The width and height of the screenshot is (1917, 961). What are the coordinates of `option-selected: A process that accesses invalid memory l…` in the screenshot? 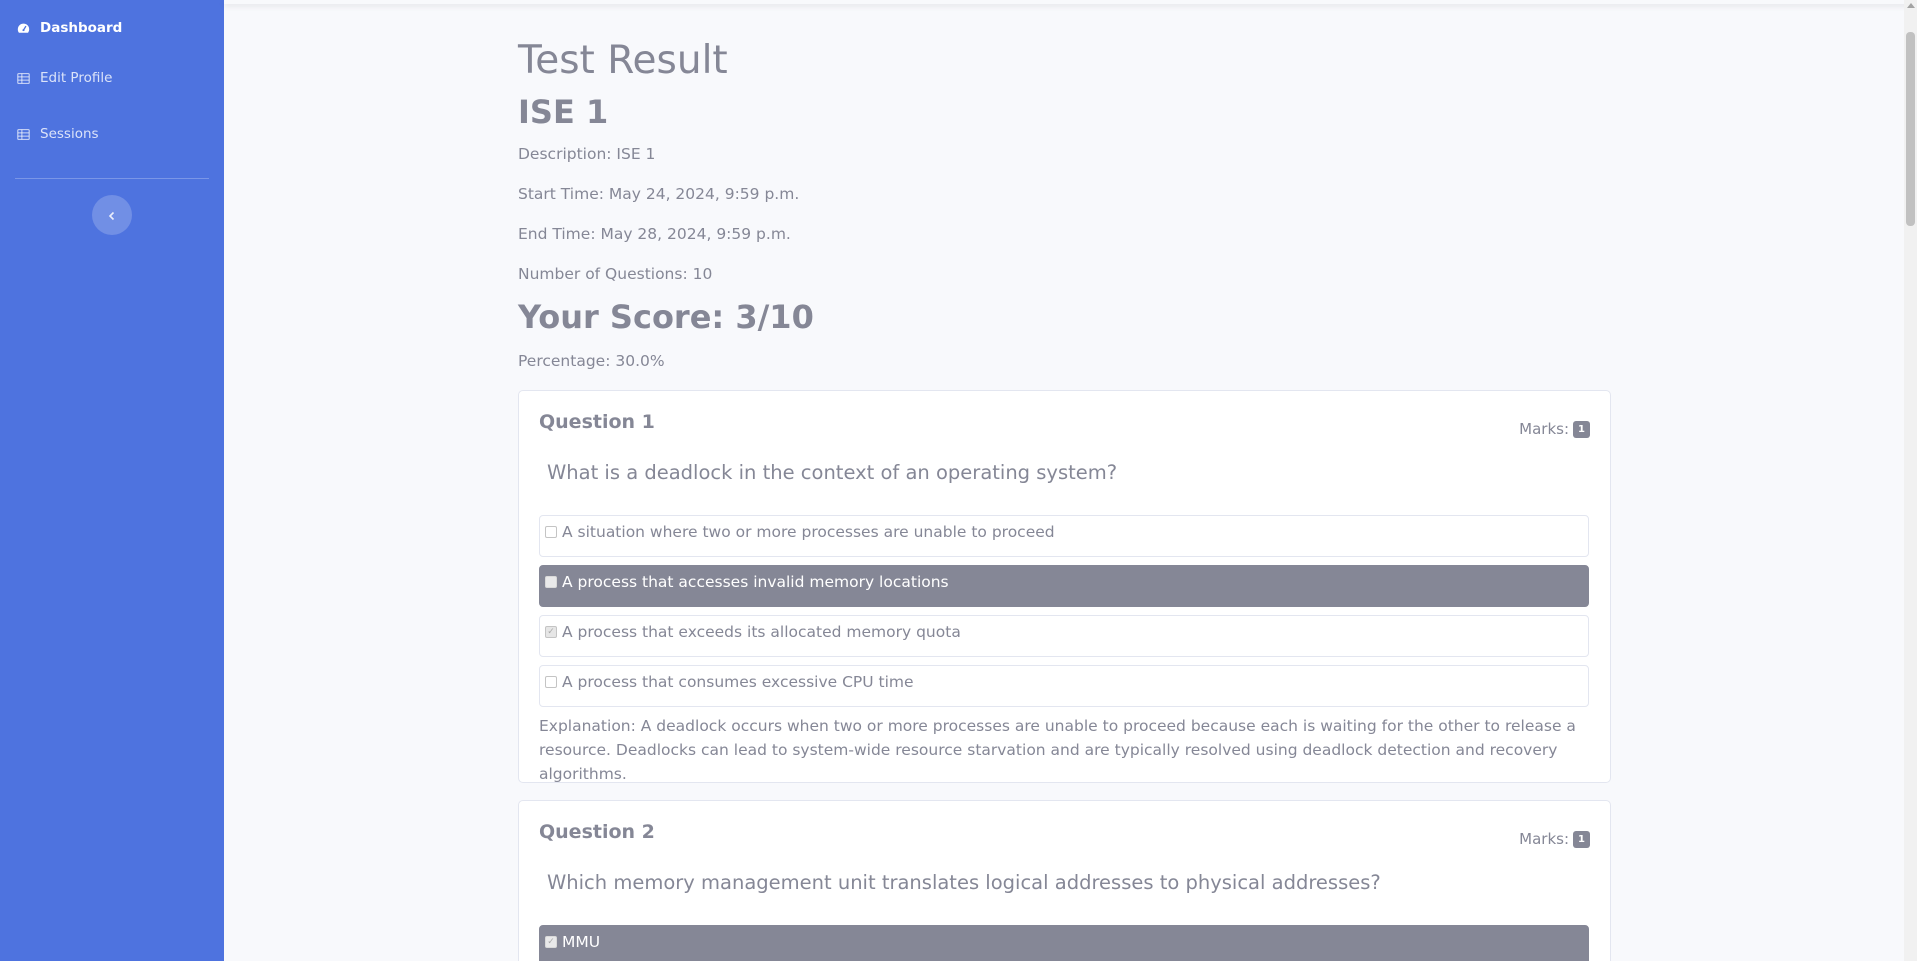 It's located at (1064, 586).